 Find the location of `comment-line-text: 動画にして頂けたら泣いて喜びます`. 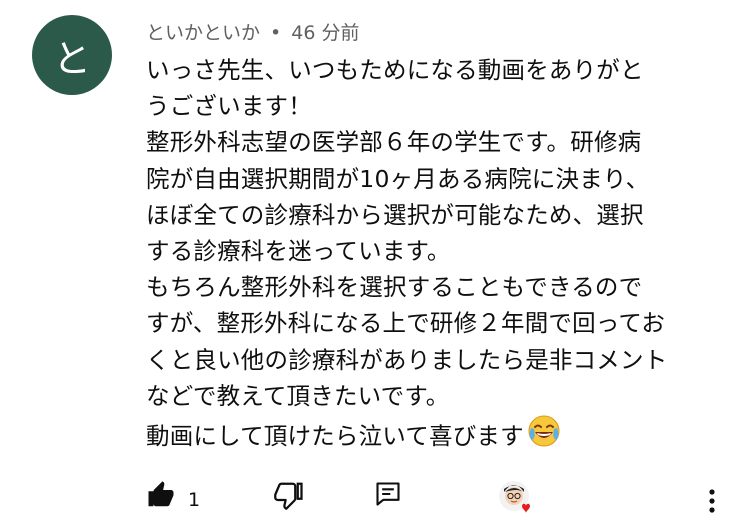

comment-line-text: 動画にして頂けたら泣いて喜びます is located at coordinates (335, 436).